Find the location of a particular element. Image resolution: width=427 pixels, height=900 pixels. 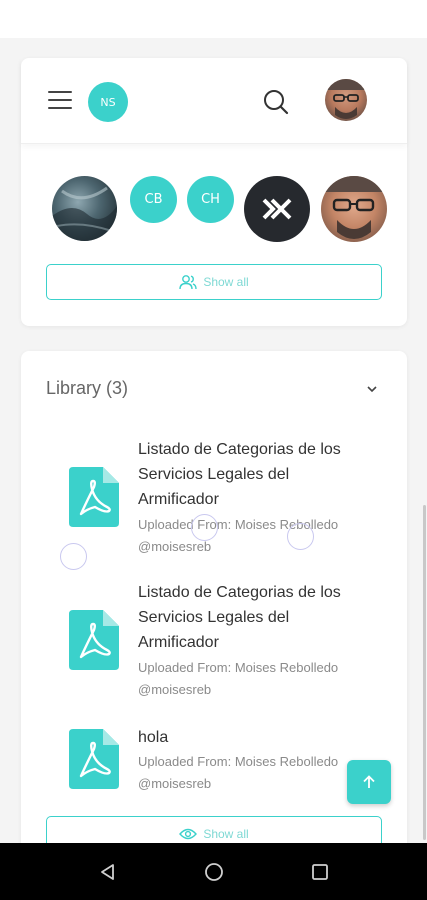

member-avatar-cb: CB is located at coordinates (153, 199).